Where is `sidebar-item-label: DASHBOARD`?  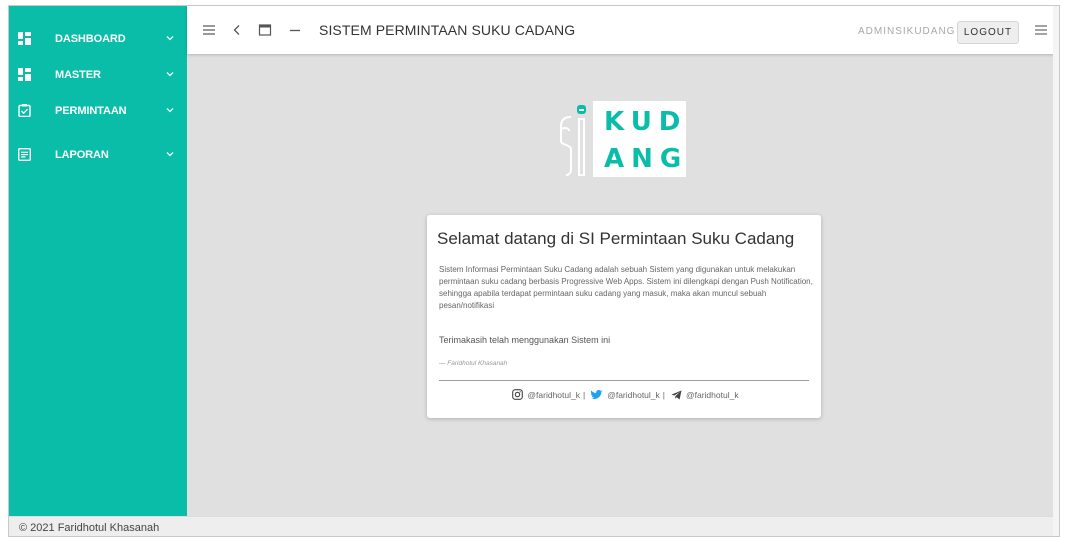
sidebar-item-label: DASHBOARD is located at coordinates (90, 39).